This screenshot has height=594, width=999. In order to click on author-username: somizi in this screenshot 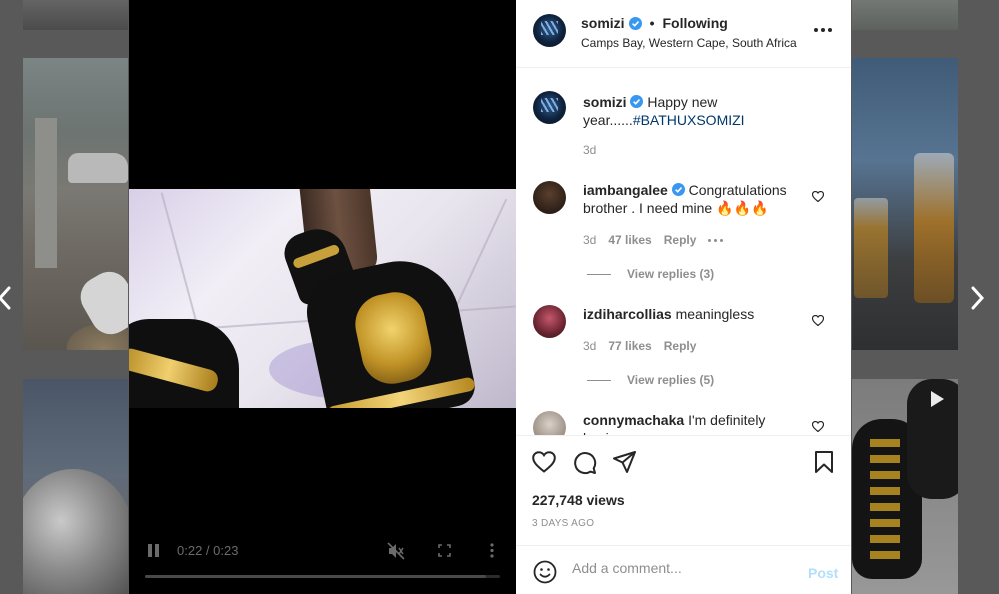, I will do `click(603, 23)`.